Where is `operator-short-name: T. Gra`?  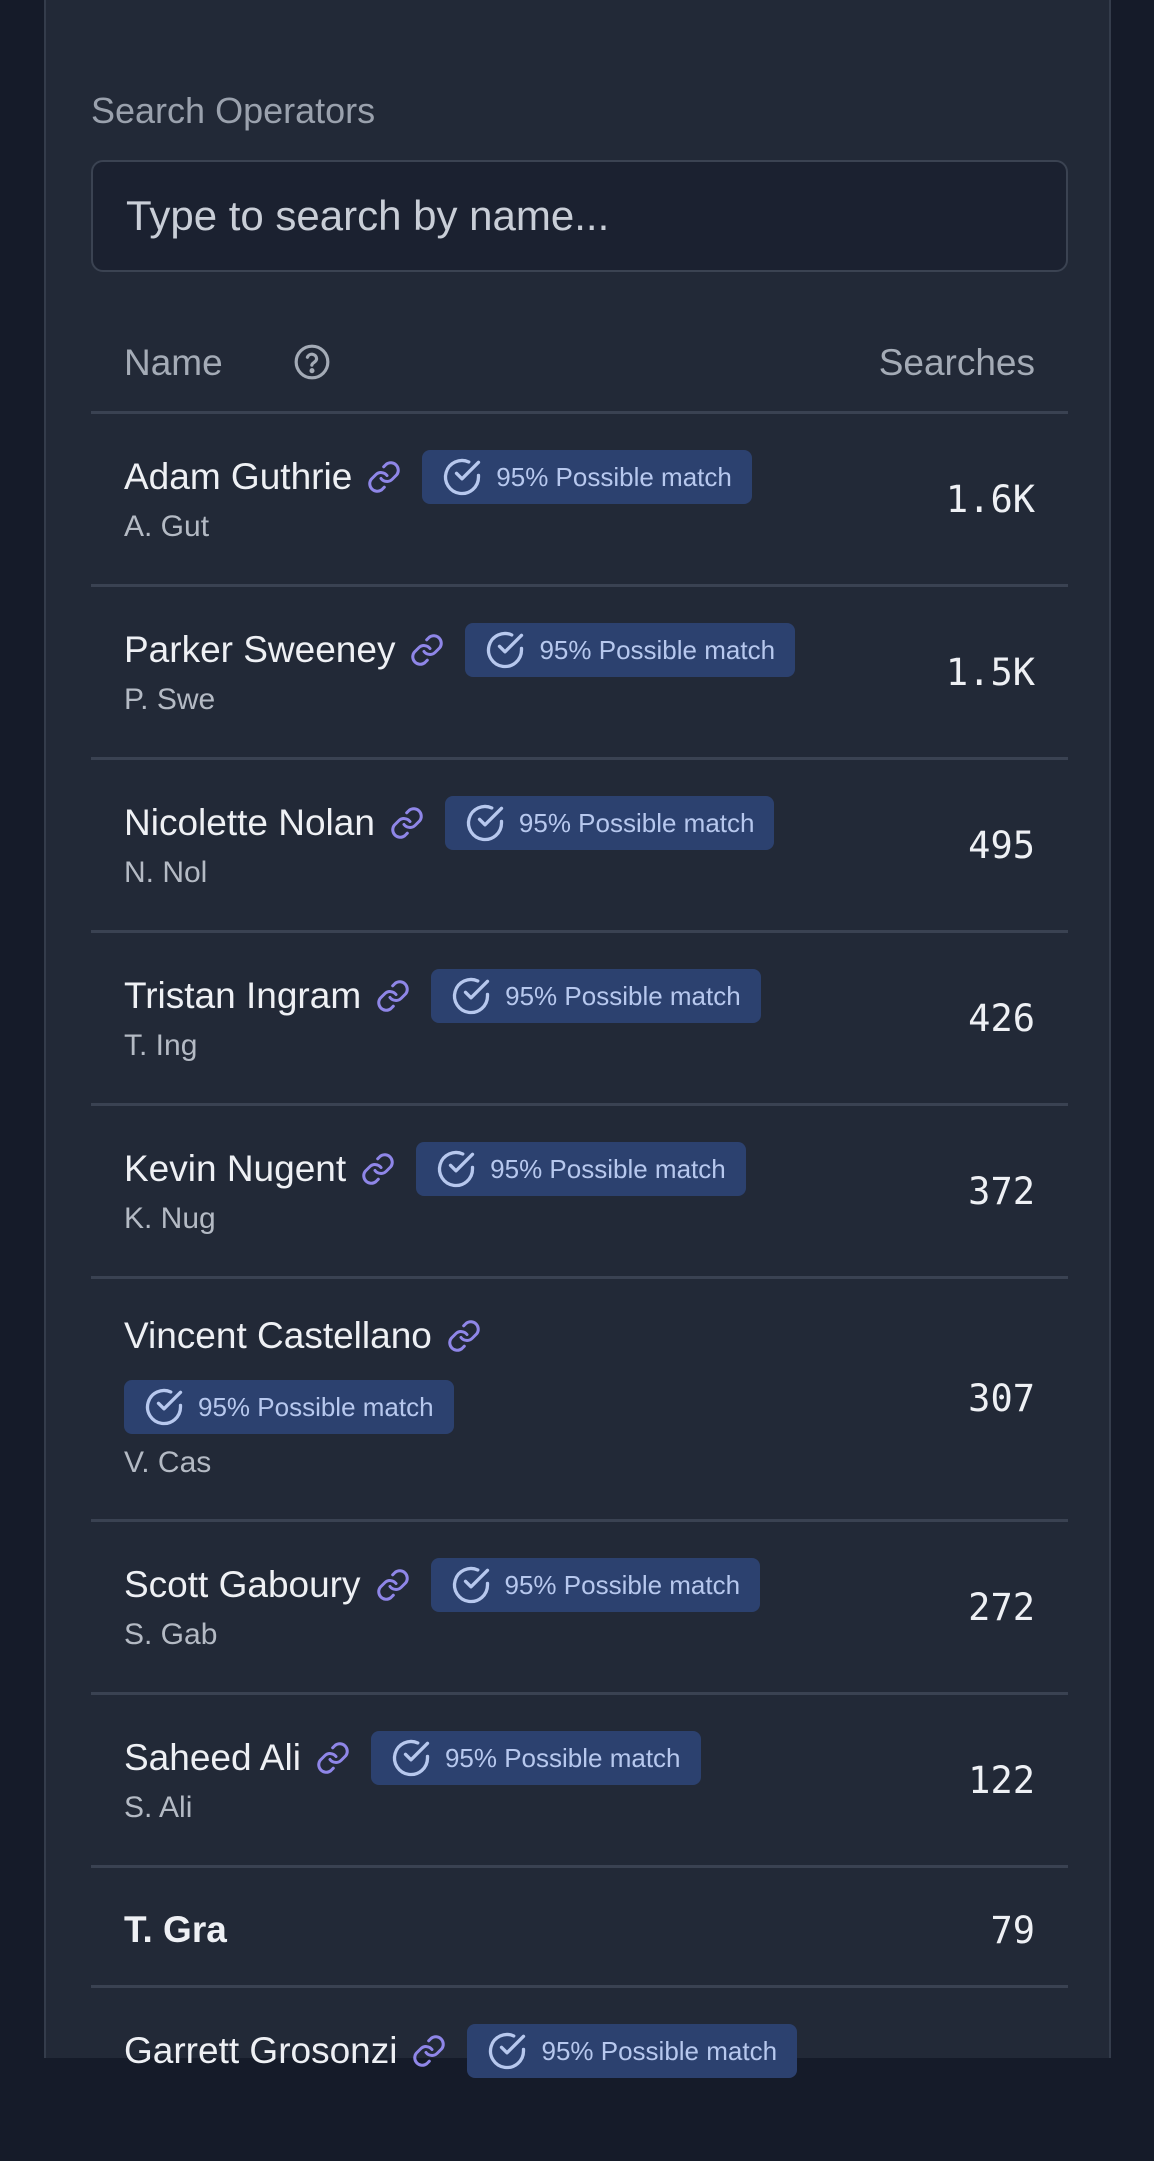 operator-short-name: T. Gra is located at coordinates (175, 1930).